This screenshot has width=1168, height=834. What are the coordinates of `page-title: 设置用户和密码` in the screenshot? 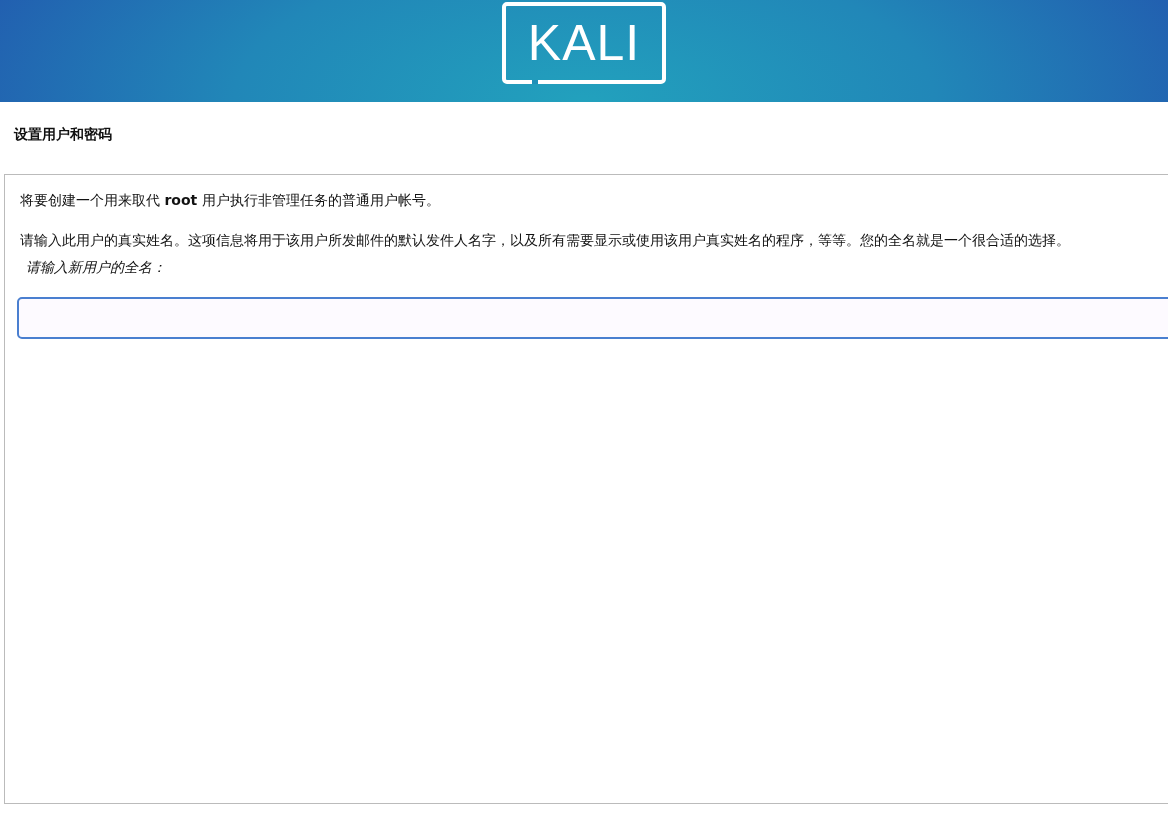 It's located at (63, 135).